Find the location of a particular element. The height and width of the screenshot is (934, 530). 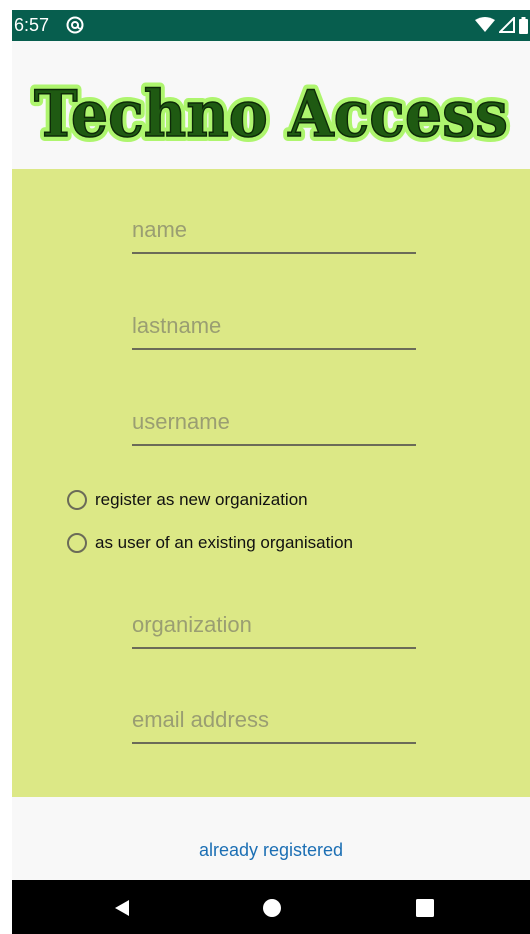

at-sign-icon is located at coordinates (75, 25).